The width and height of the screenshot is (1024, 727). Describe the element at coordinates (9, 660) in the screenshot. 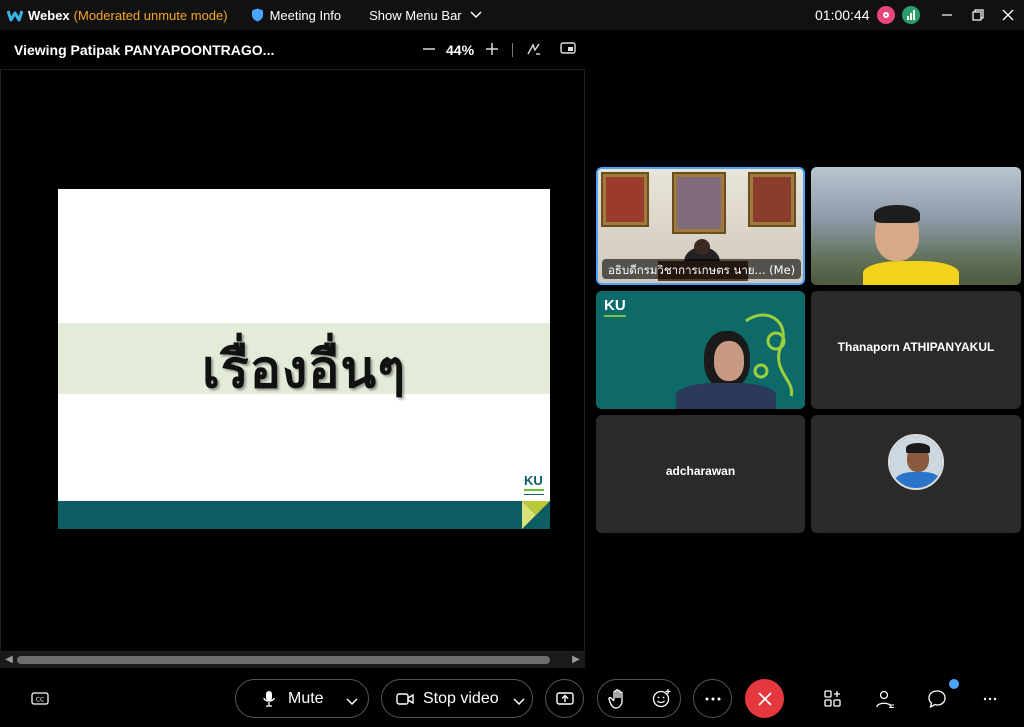

I see `scroll-left-icon: ◀` at that location.